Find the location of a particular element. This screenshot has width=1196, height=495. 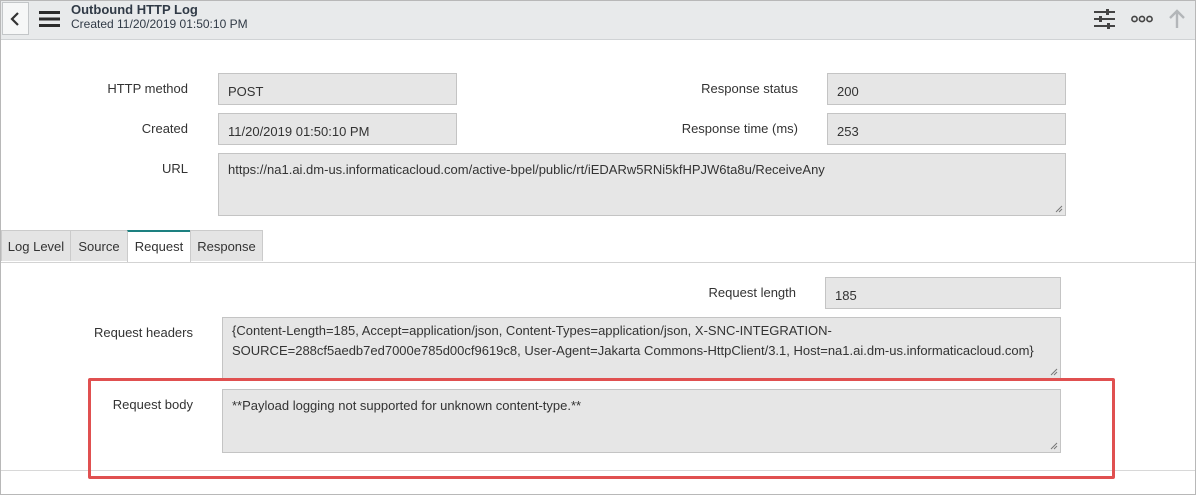

request-headers-label: Request headers is located at coordinates (143, 332).